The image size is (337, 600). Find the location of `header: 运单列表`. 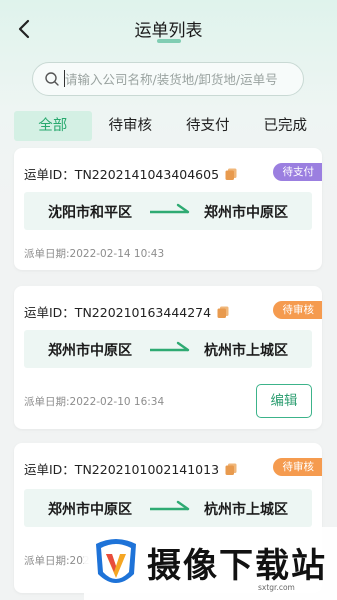

header: 运单列表 is located at coordinates (168, 28).